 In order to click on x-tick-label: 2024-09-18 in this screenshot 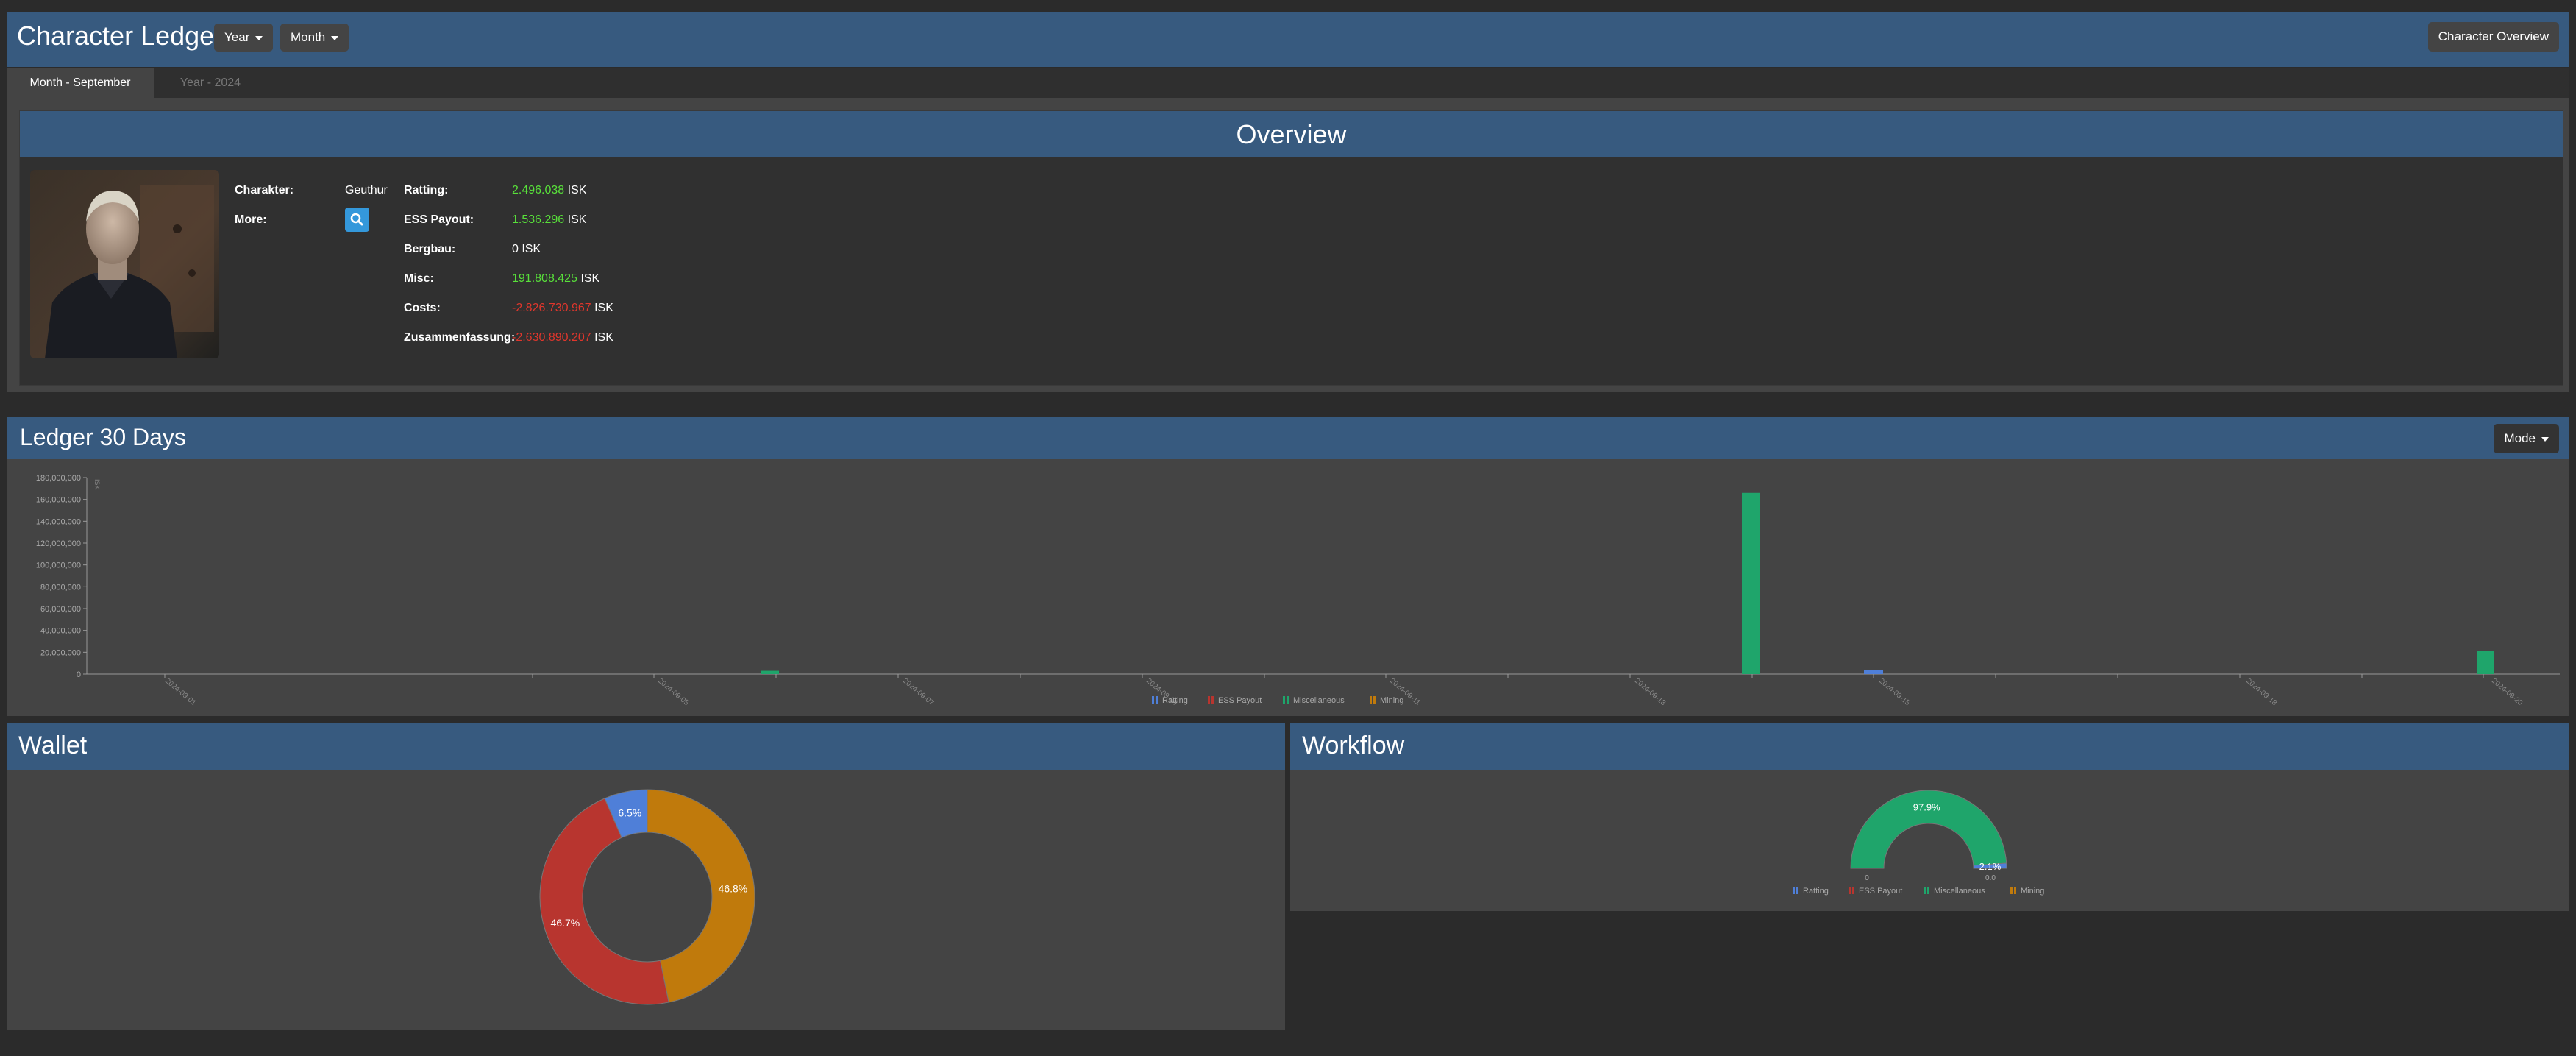, I will do `click(2261, 692)`.